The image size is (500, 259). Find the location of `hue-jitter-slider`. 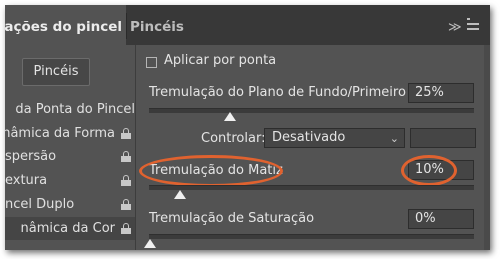

hue-jitter-slider is located at coordinates (311, 187).